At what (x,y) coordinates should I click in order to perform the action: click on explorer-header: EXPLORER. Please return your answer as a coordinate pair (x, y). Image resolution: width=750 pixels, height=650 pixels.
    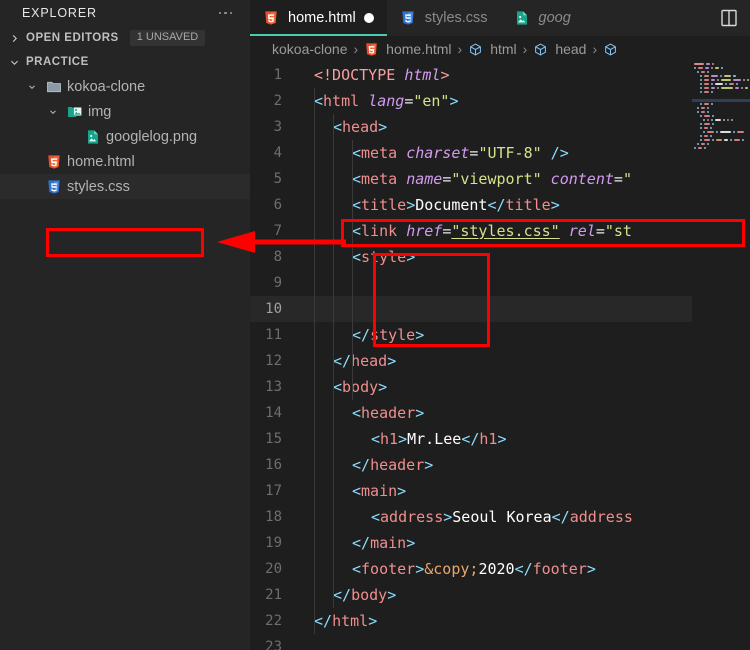
    Looking at the image, I should click on (125, 13).